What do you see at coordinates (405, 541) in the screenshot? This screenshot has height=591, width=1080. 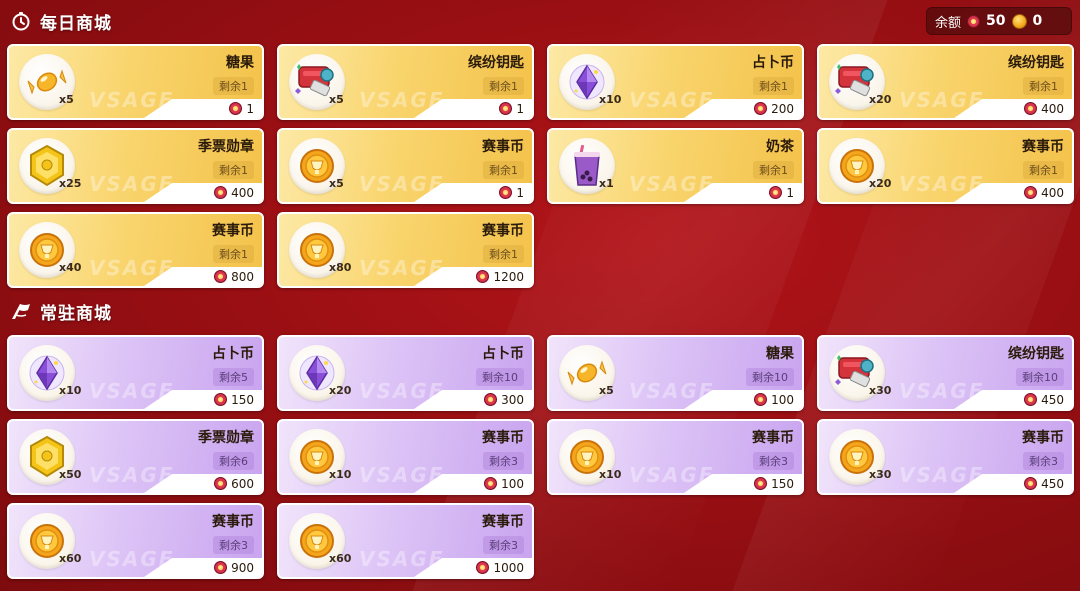 I see `shop-item-card: VSAGE x60 赛事币 剩余3 1000` at bounding box center [405, 541].